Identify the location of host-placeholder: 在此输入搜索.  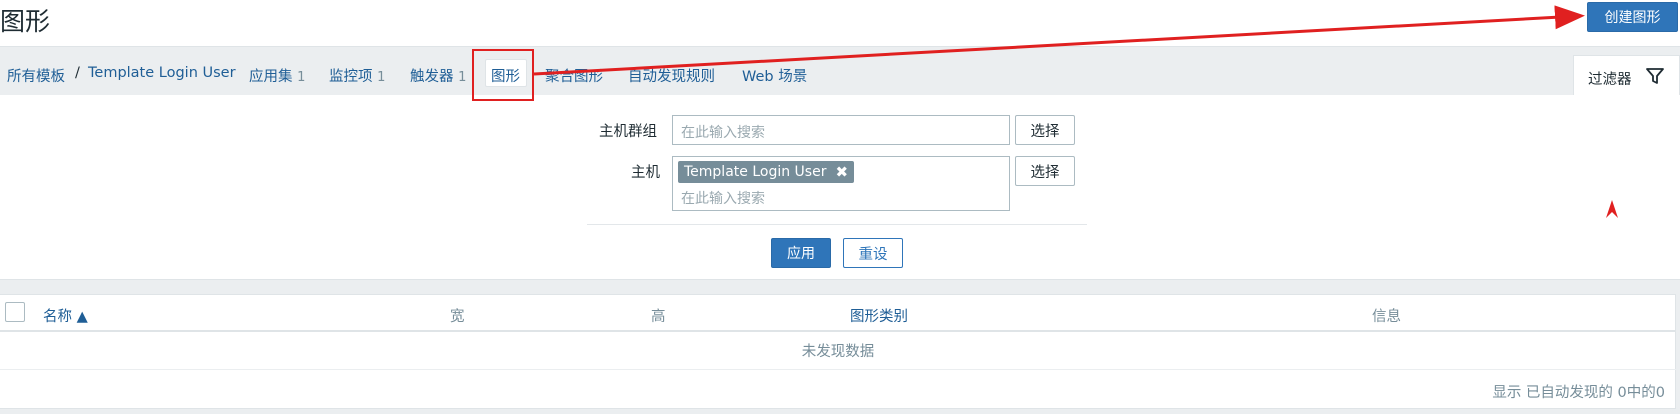
(723, 199).